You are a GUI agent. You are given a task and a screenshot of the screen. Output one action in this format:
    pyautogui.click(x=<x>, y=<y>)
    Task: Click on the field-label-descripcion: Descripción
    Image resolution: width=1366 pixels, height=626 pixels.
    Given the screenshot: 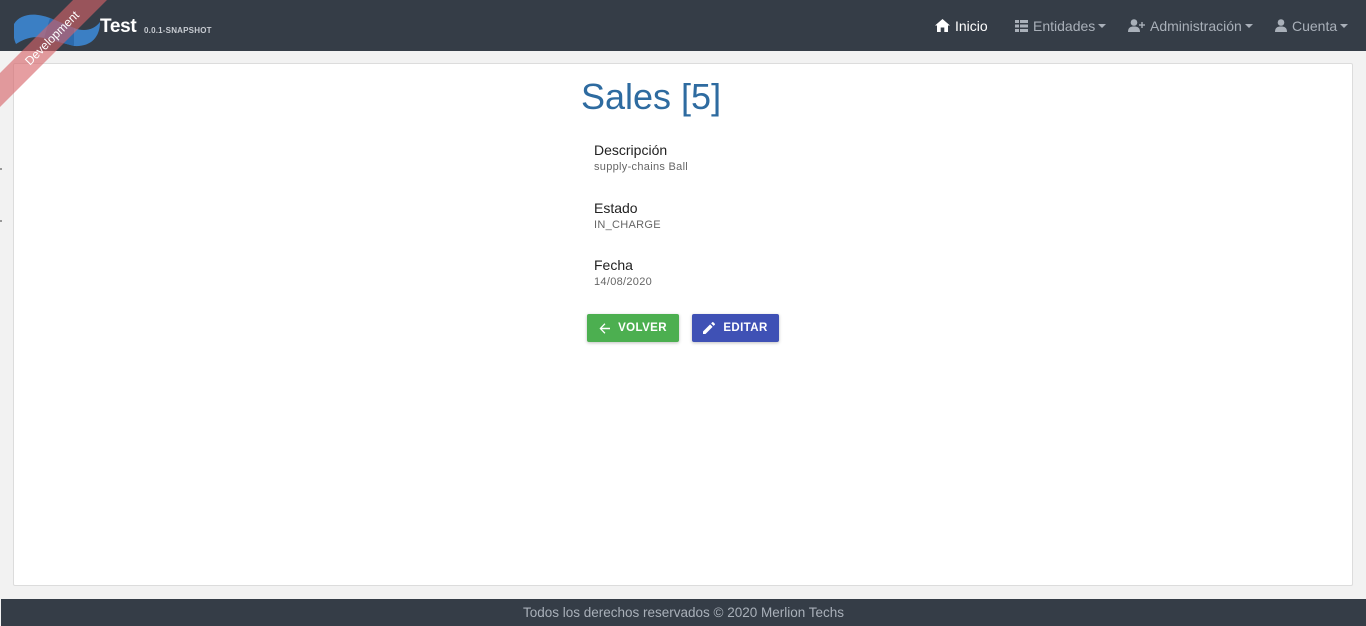 What is the action you would take?
    pyautogui.click(x=631, y=150)
    